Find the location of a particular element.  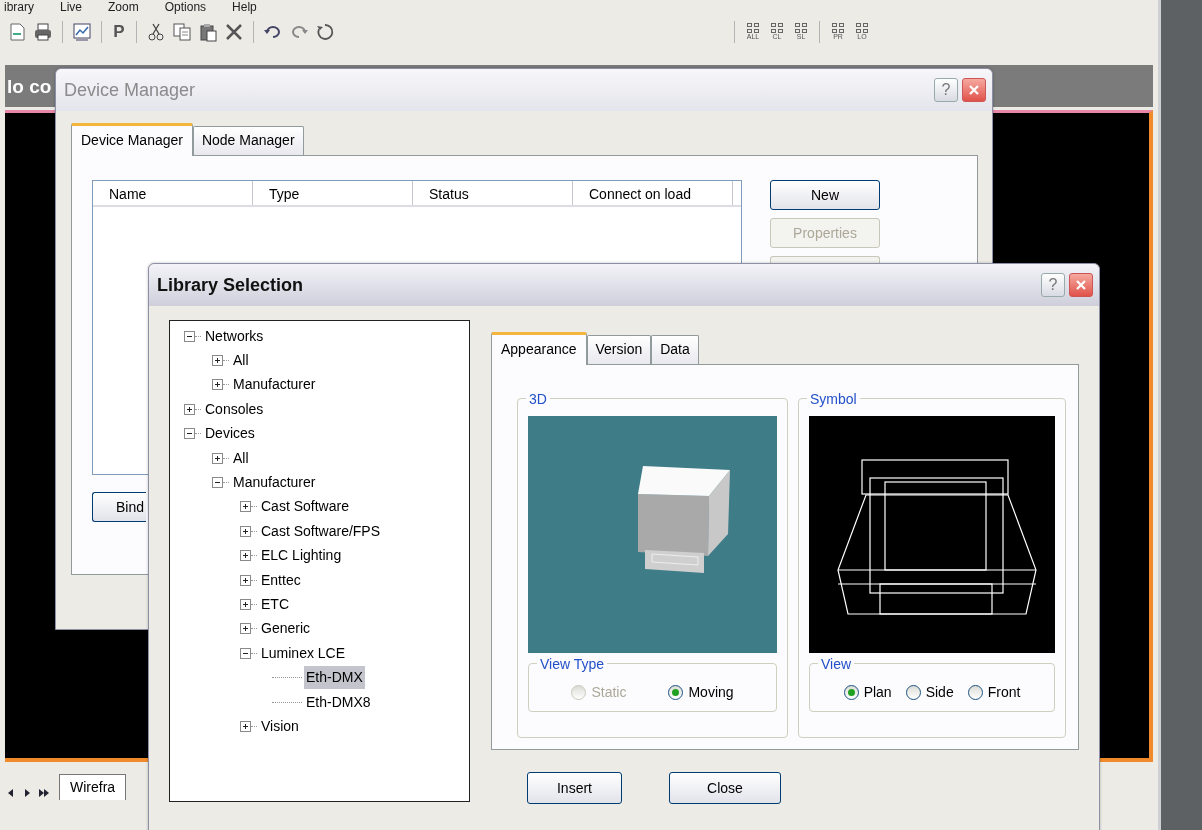

paste-icon is located at coordinates (208, 32).